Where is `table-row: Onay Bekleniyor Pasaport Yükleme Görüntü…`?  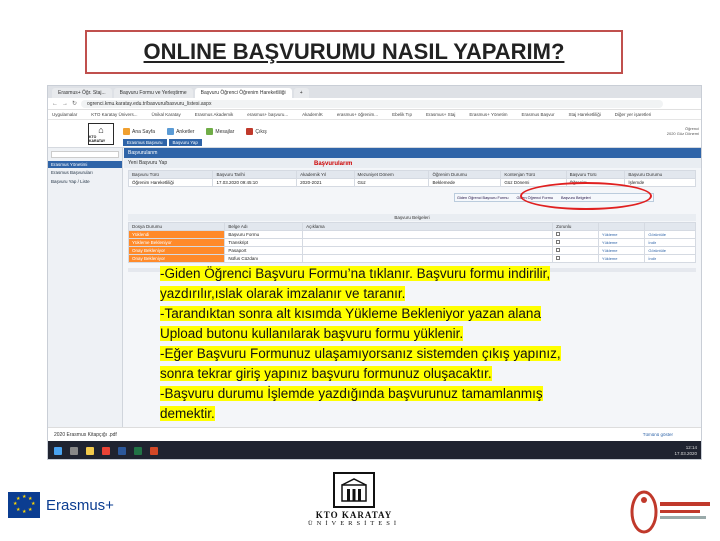 table-row: Onay Bekleniyor Pasaport Yükleme Görüntü… is located at coordinates (411, 250).